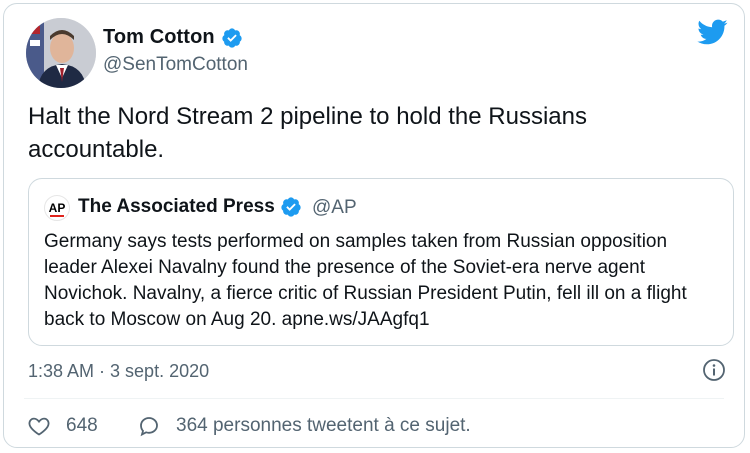 This screenshot has height=453, width=750. I want to click on heart-icon, so click(39, 426).